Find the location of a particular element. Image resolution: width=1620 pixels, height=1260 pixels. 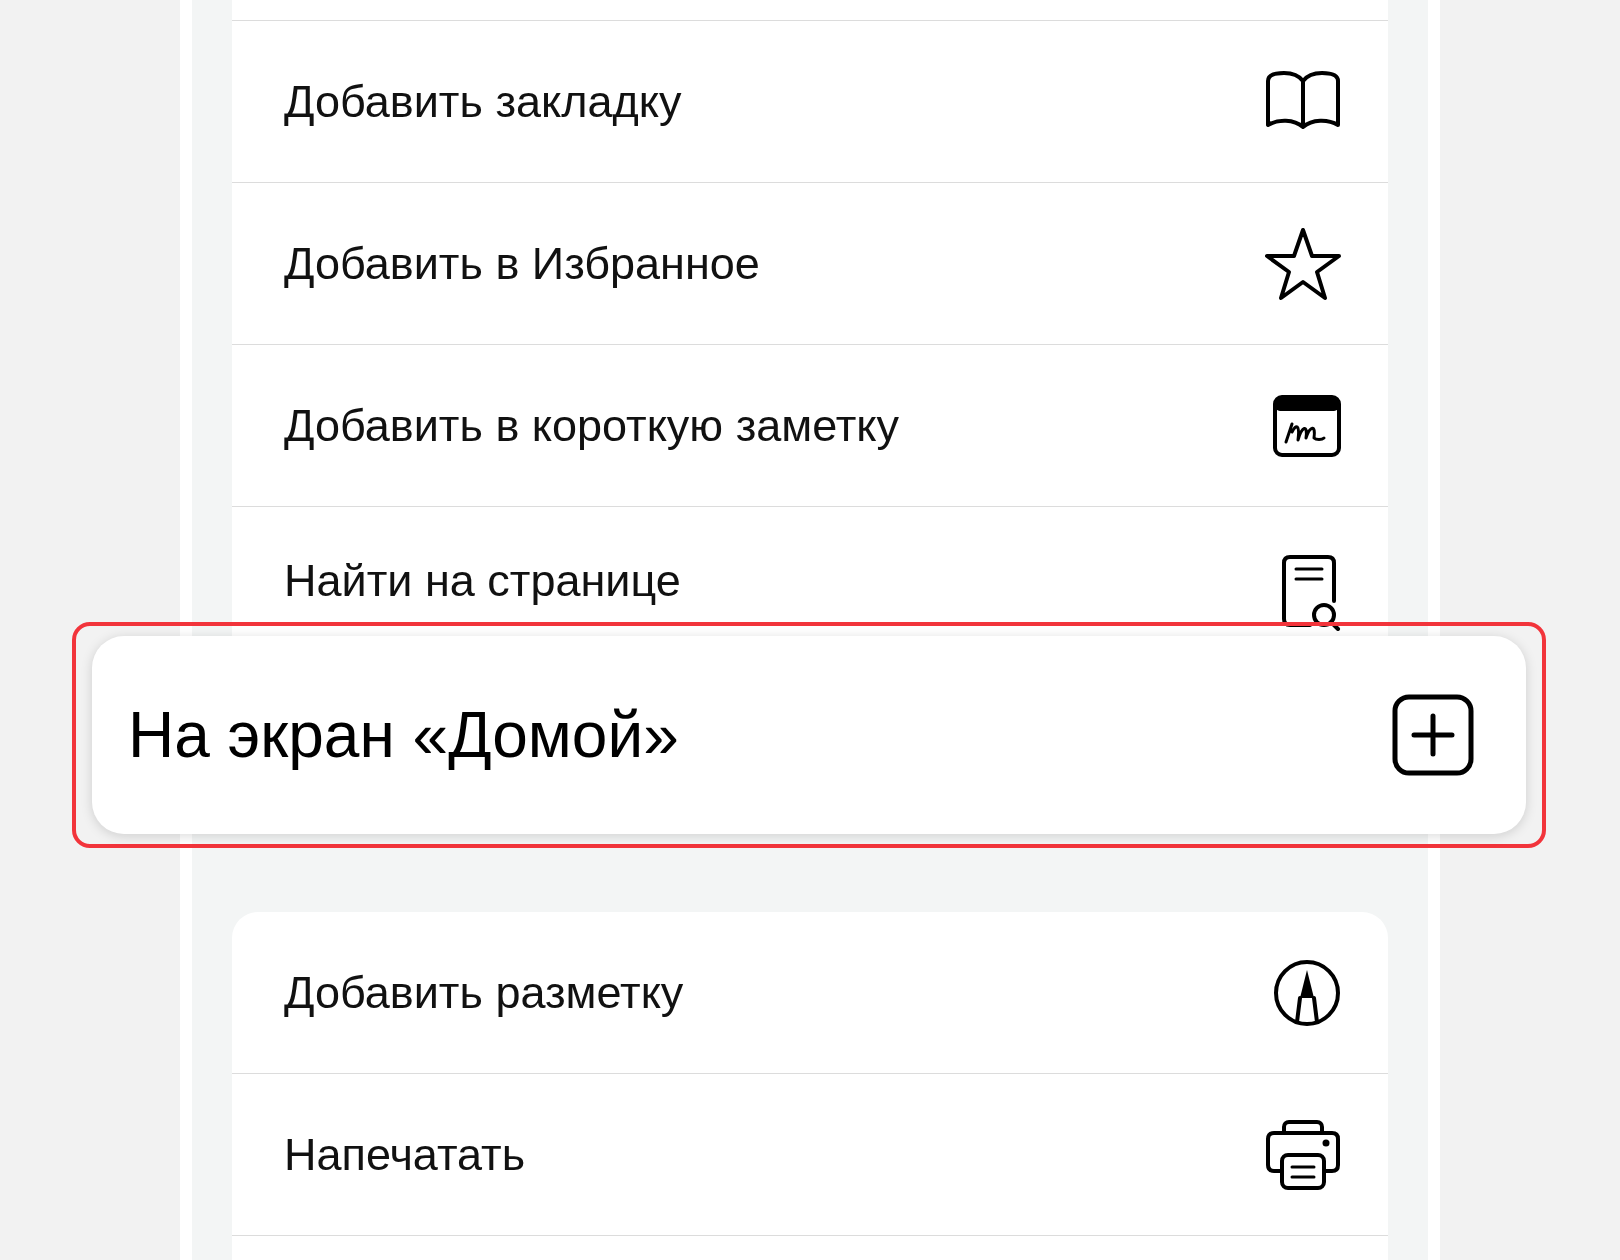

menu-label: Напечатать is located at coordinates (405, 1154).